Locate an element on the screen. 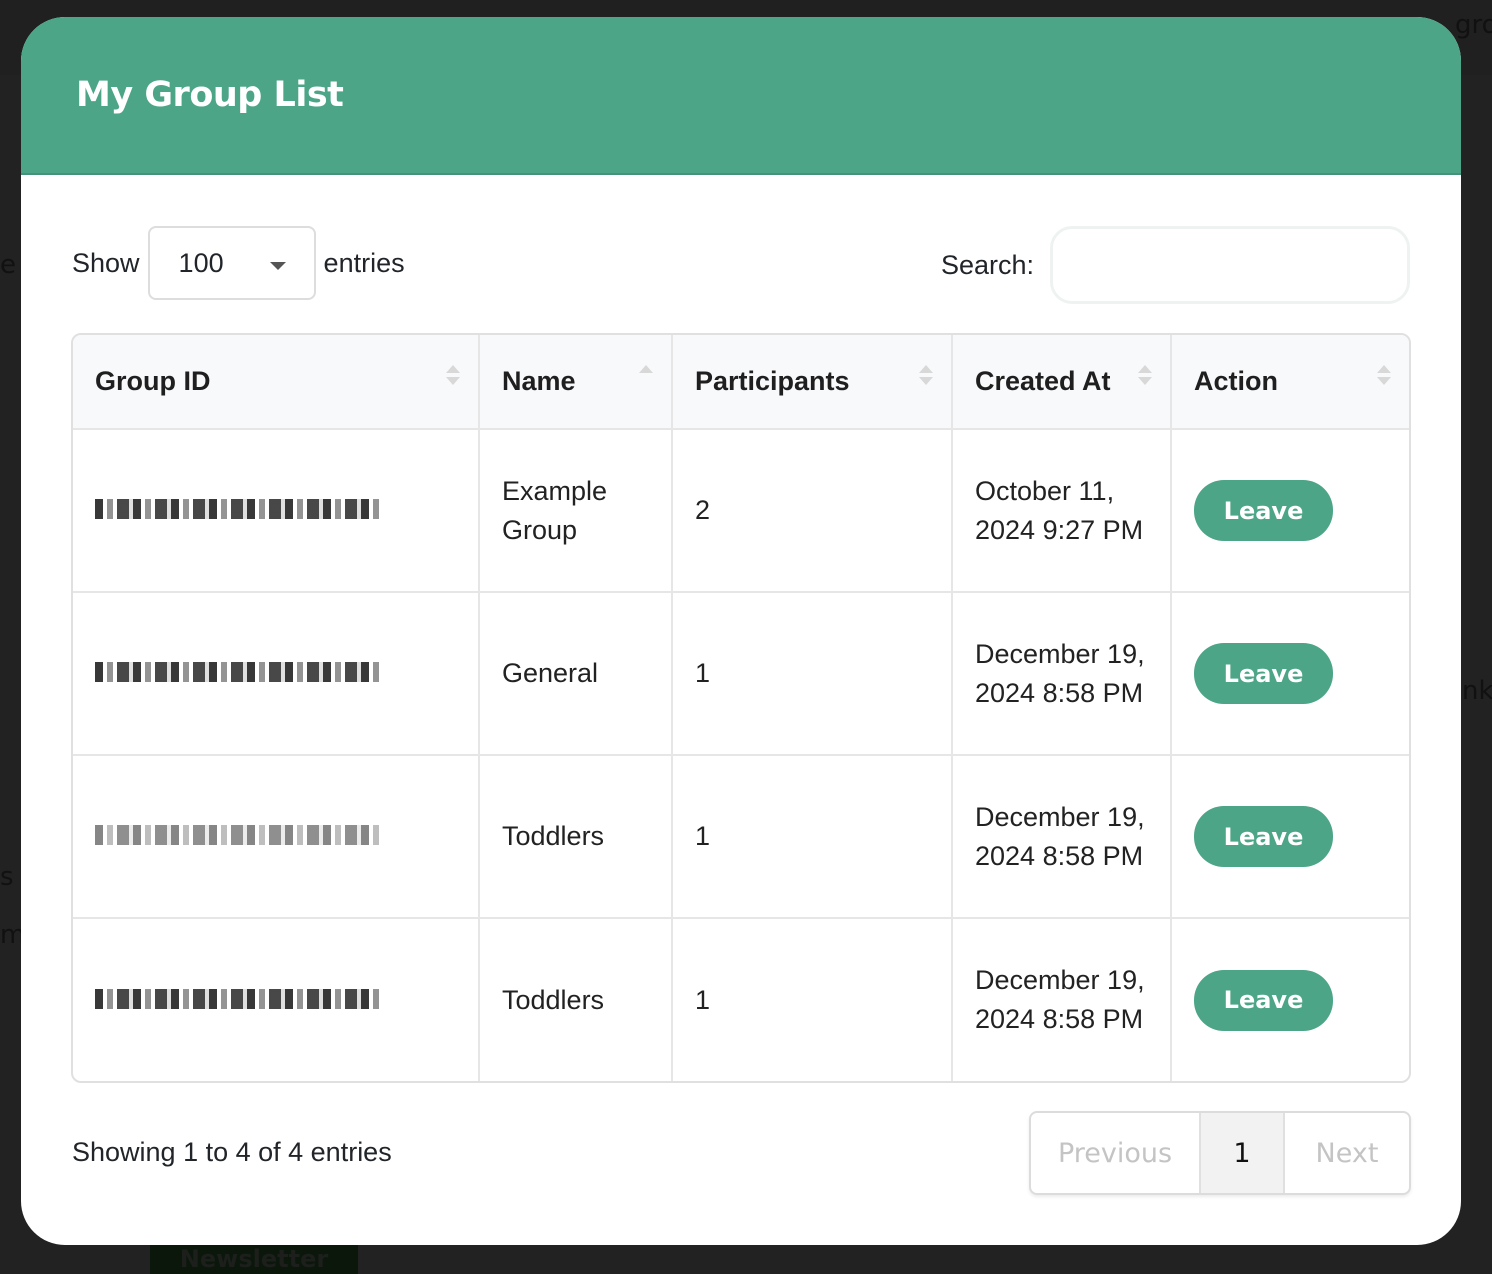 The image size is (1492, 1274). page-1-button: 1 is located at coordinates (1243, 1153).